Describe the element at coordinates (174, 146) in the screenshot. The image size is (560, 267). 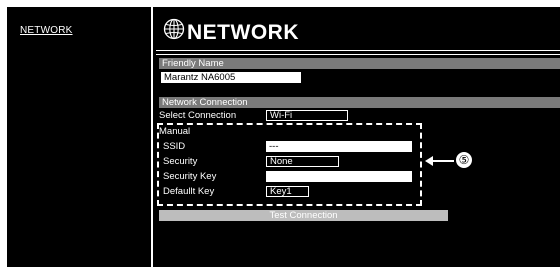
I see `ssid-label: SSID` at that location.